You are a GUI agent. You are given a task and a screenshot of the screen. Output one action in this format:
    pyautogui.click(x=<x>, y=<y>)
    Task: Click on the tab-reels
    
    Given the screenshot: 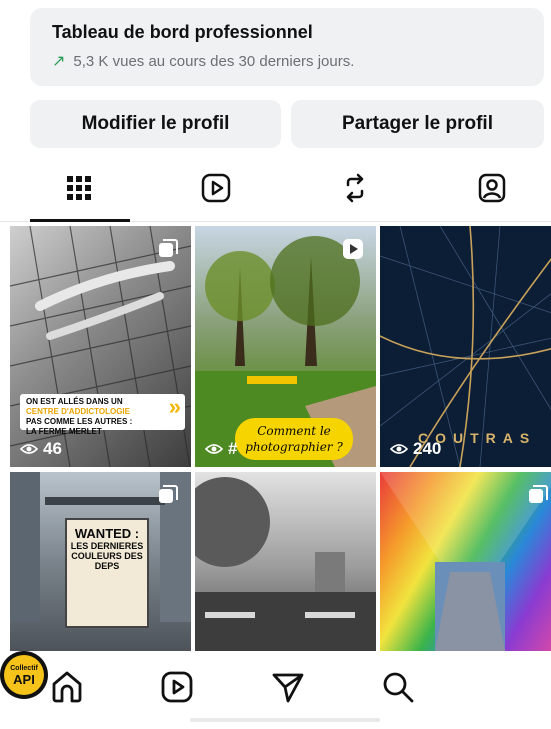 What is the action you would take?
    pyautogui.click(x=216, y=188)
    